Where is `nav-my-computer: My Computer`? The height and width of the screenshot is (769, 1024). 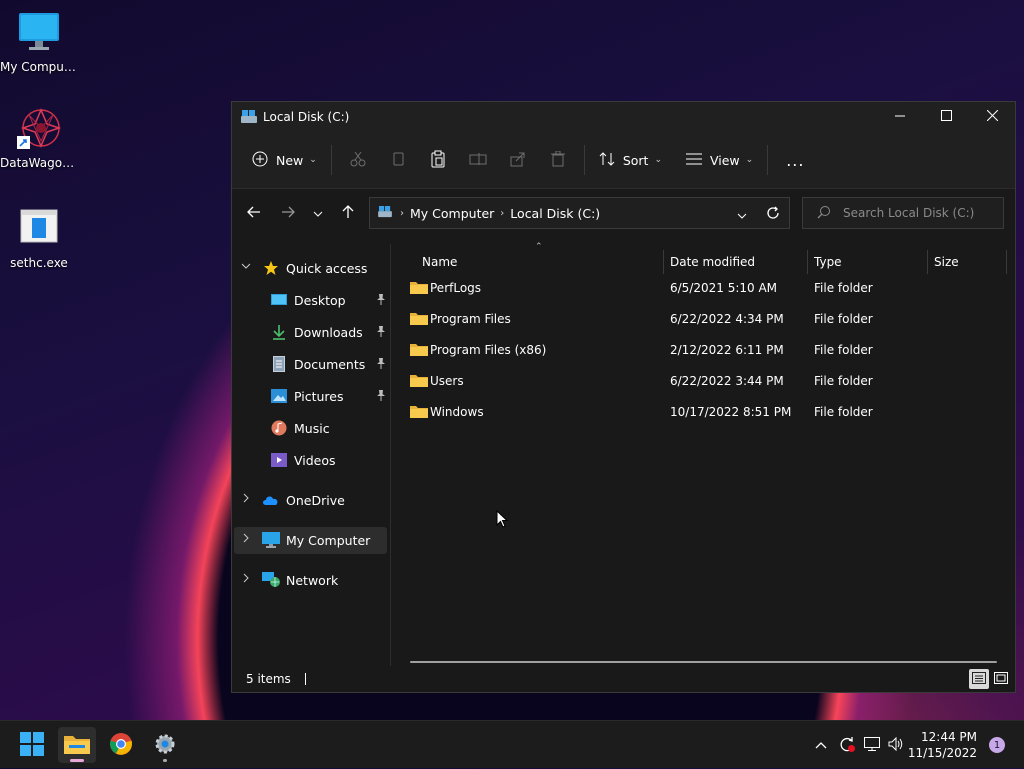
nav-my-computer: My Computer is located at coordinates (316, 540).